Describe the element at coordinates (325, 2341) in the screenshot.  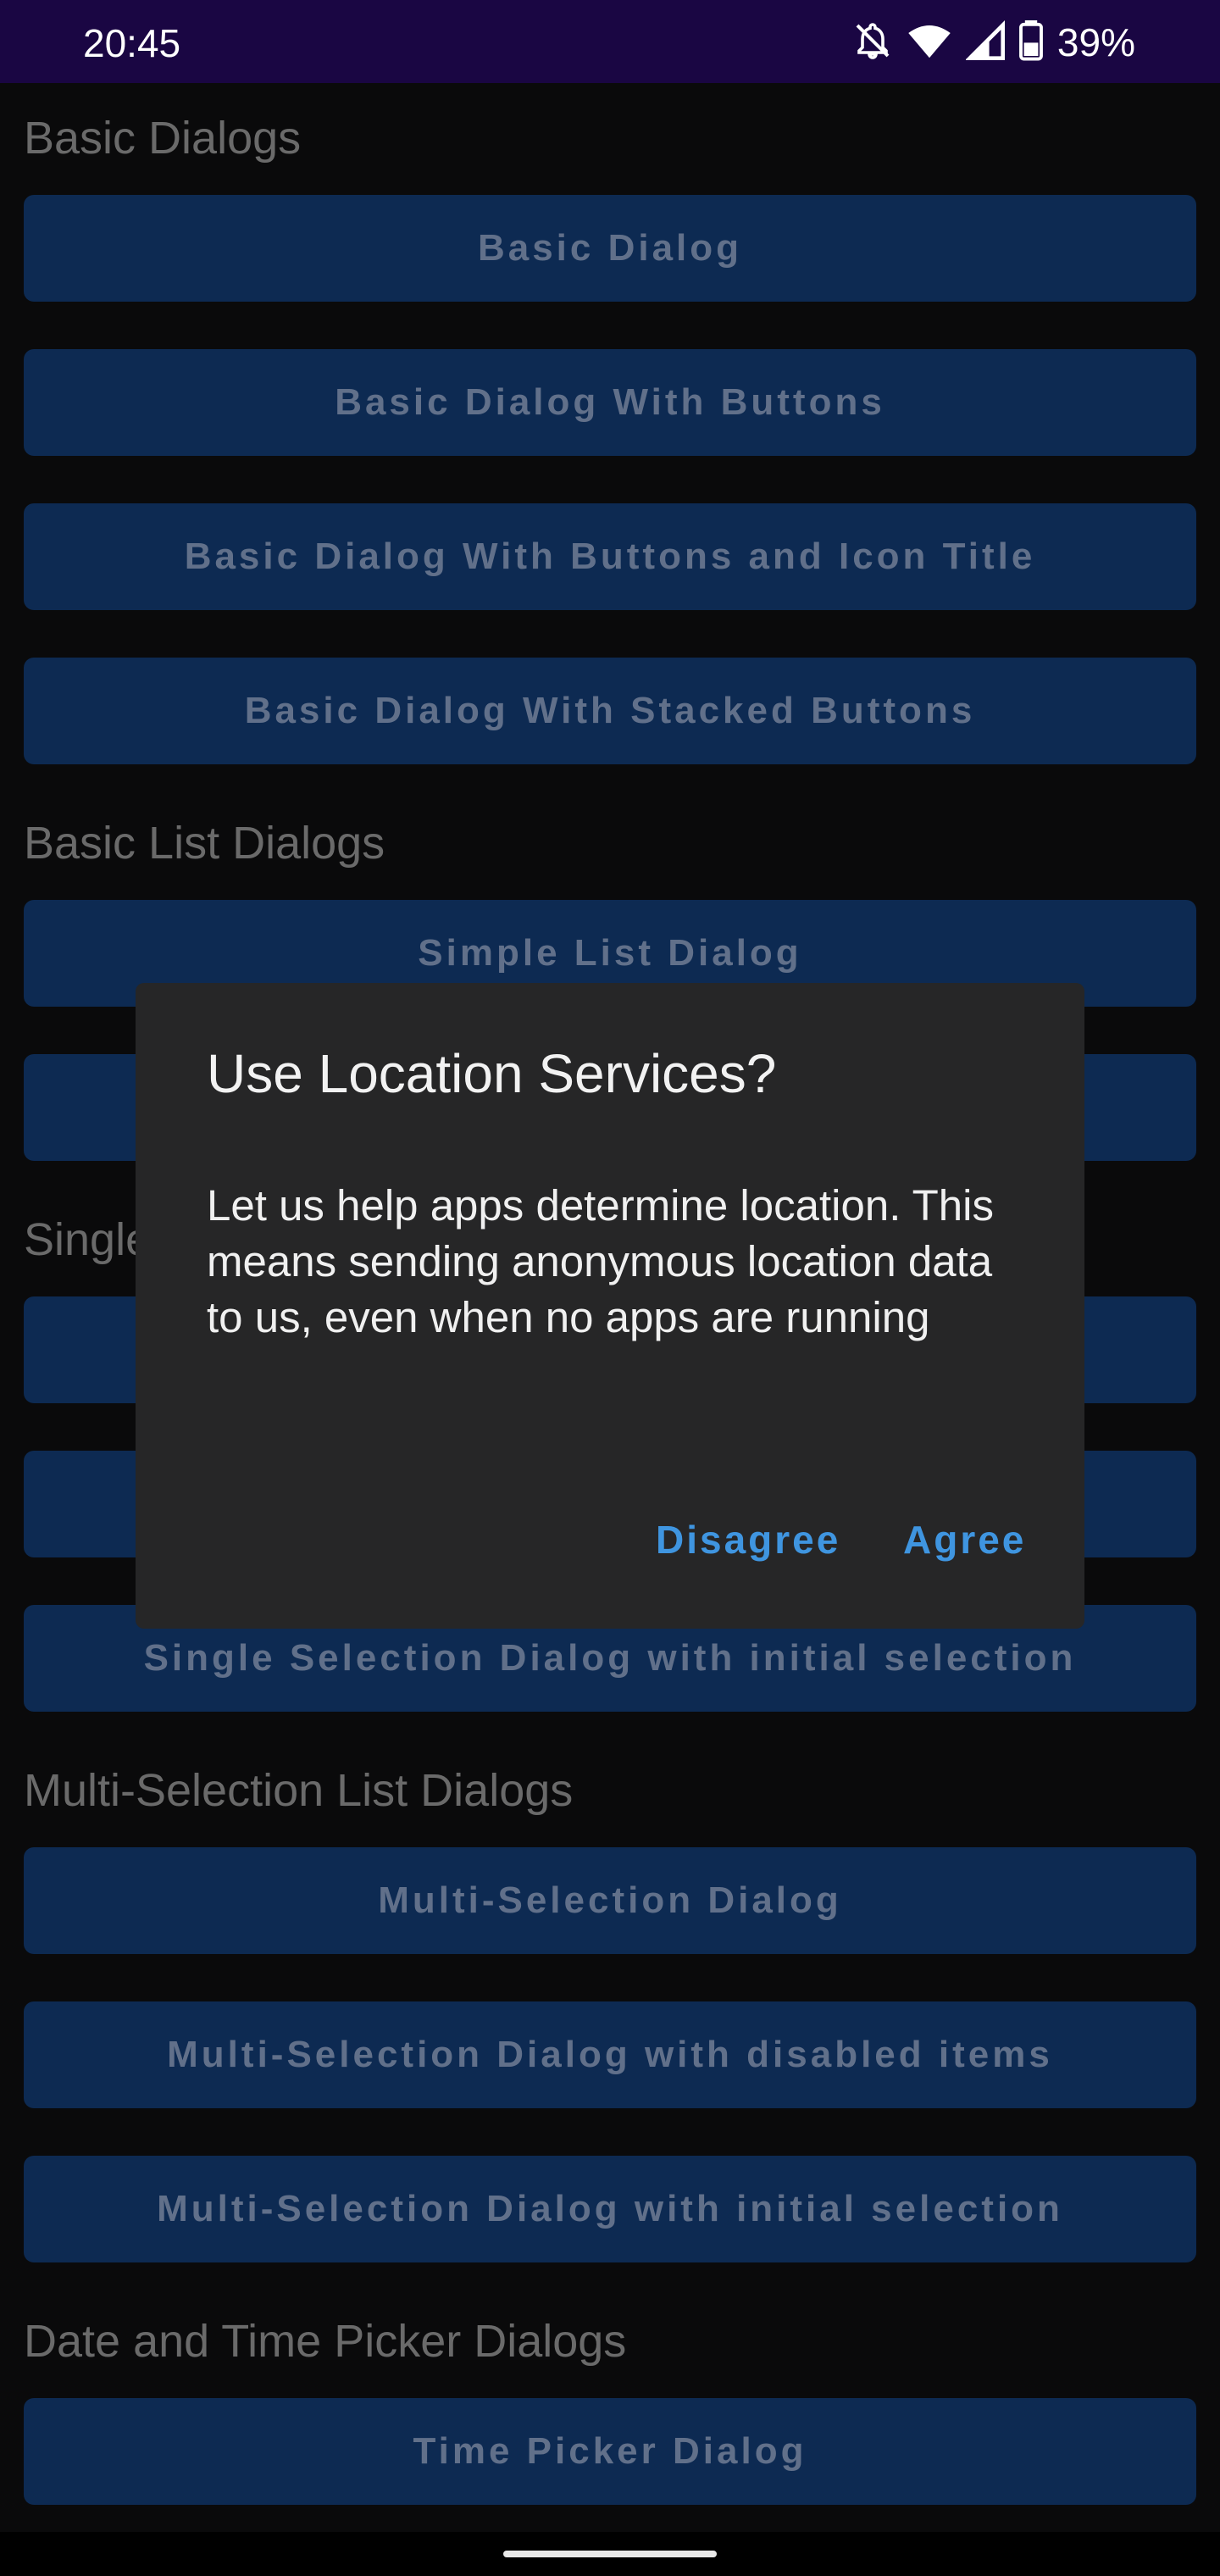
I see `section-date-time-pickers: Date and Time Picker Dialogs` at that location.